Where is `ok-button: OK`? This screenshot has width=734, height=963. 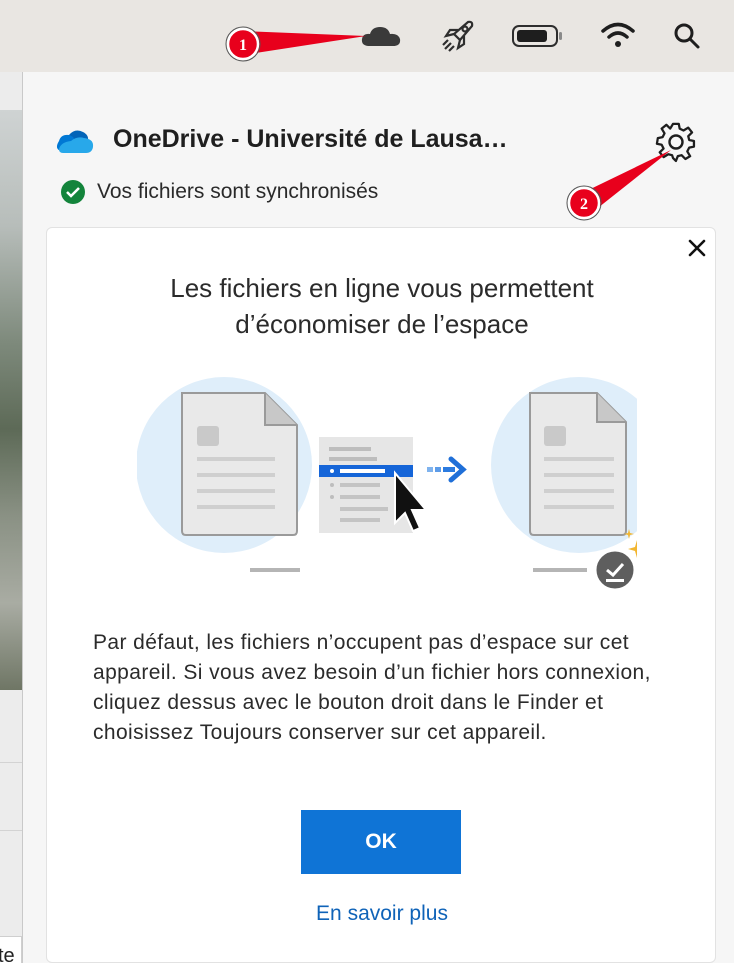 ok-button: OK is located at coordinates (381, 842).